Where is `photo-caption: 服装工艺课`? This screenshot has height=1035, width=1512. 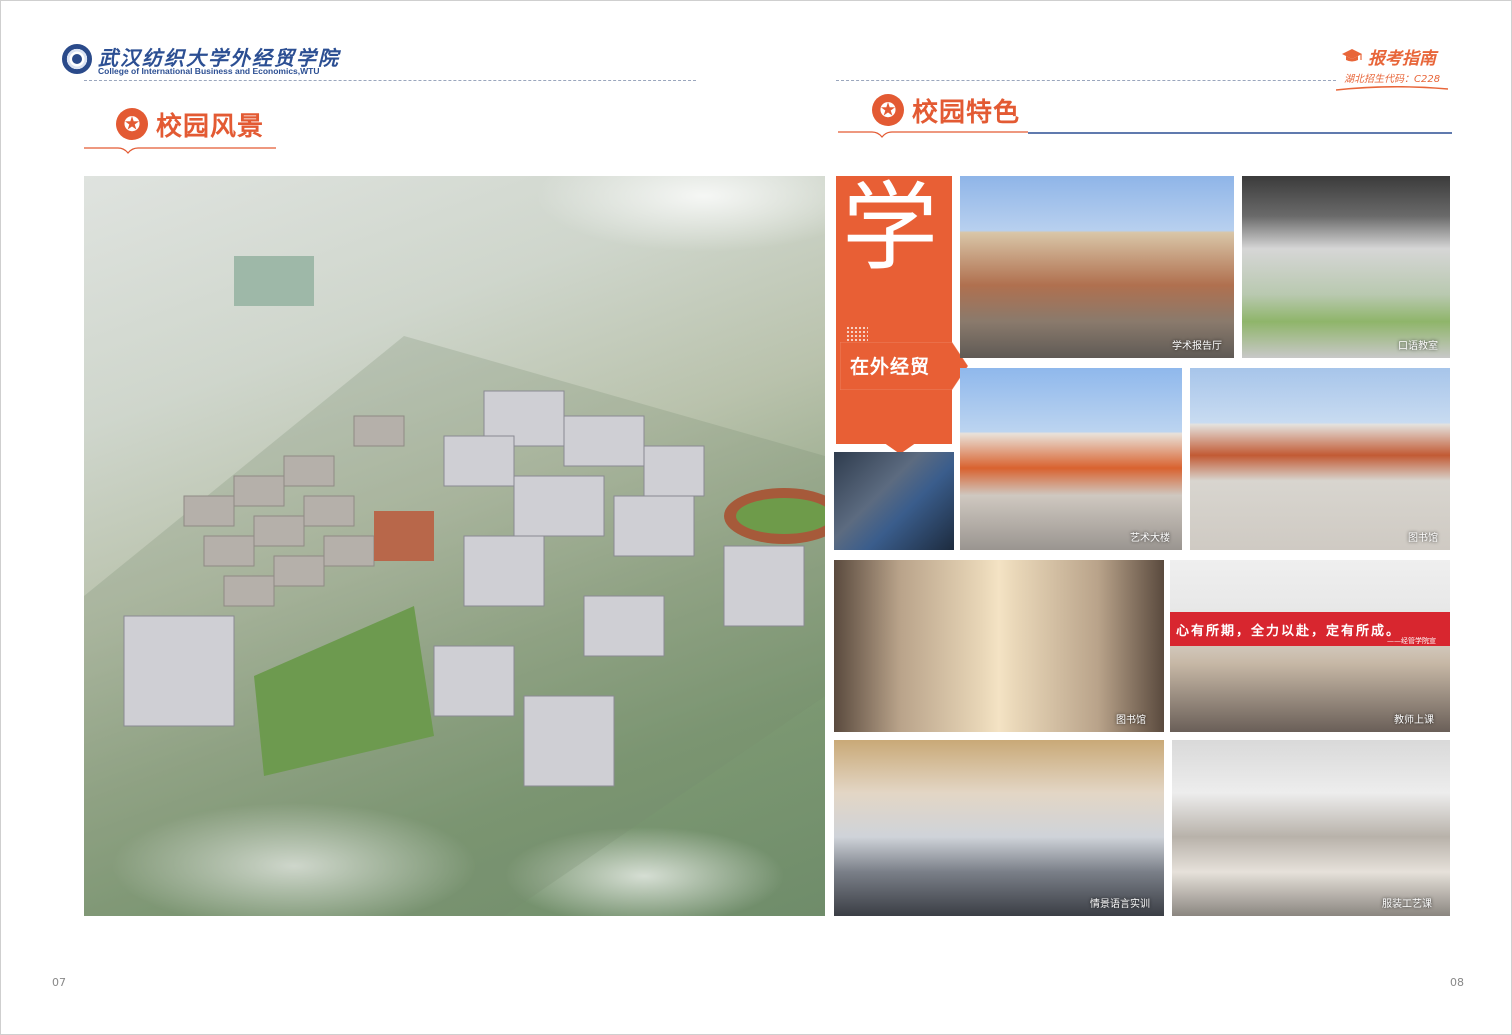 photo-caption: 服装工艺课 is located at coordinates (1407, 904).